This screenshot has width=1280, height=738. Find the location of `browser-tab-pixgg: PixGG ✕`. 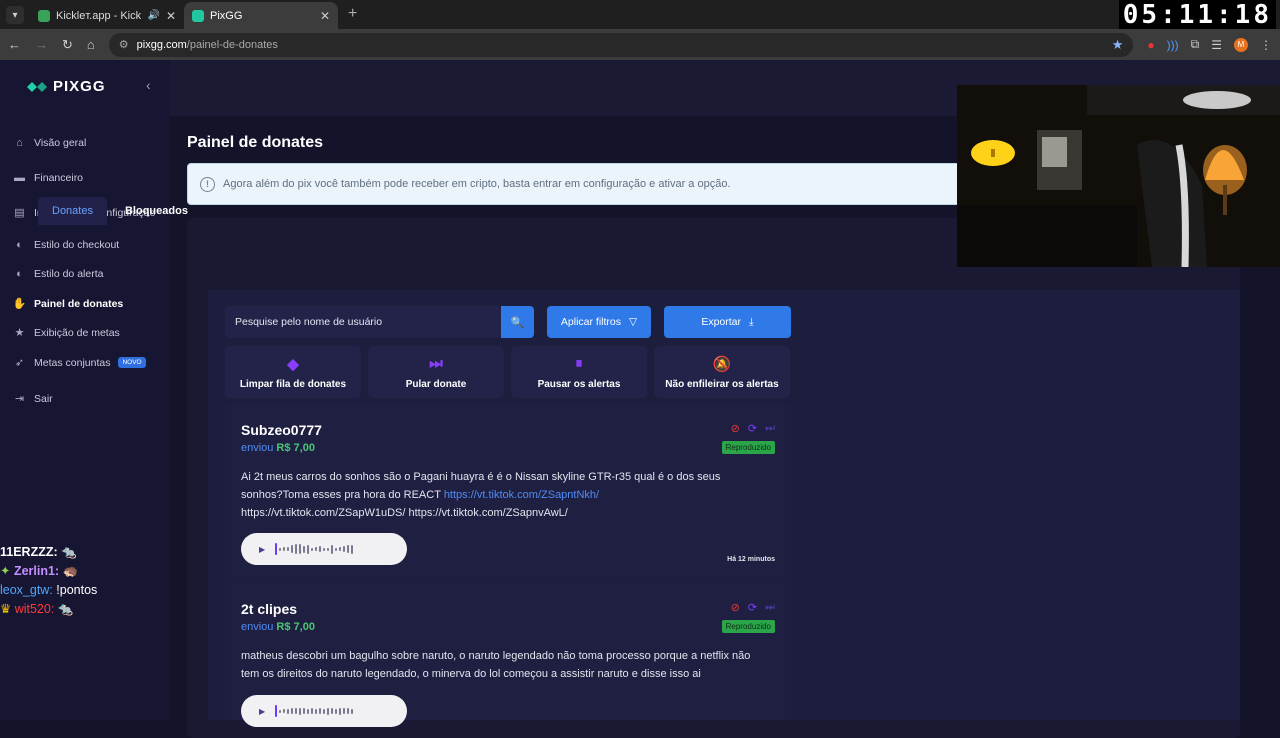

browser-tab-pixgg: PixGG ✕ is located at coordinates (261, 15).